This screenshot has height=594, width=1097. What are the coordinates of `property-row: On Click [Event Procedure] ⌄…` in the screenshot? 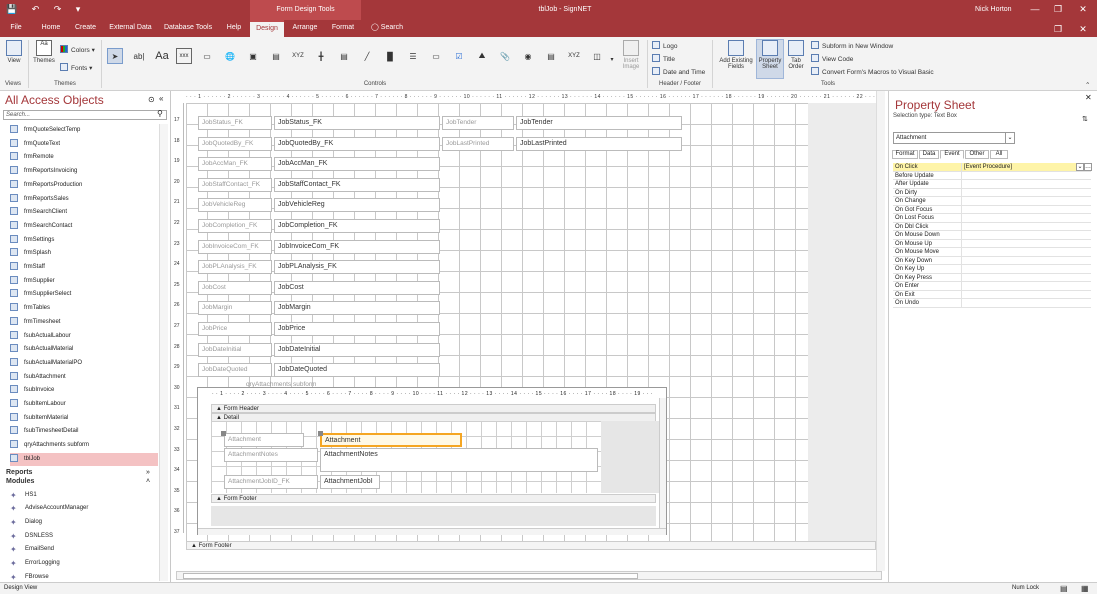 It's located at (992, 167).